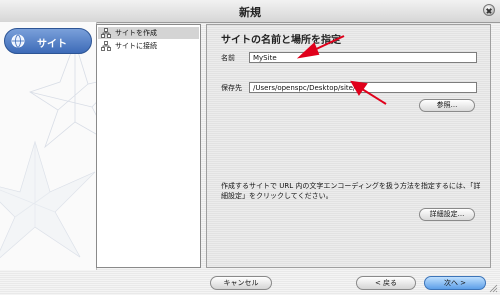 This screenshot has width=500, height=295. I want to click on site-category-tab: サイト, so click(48, 41).